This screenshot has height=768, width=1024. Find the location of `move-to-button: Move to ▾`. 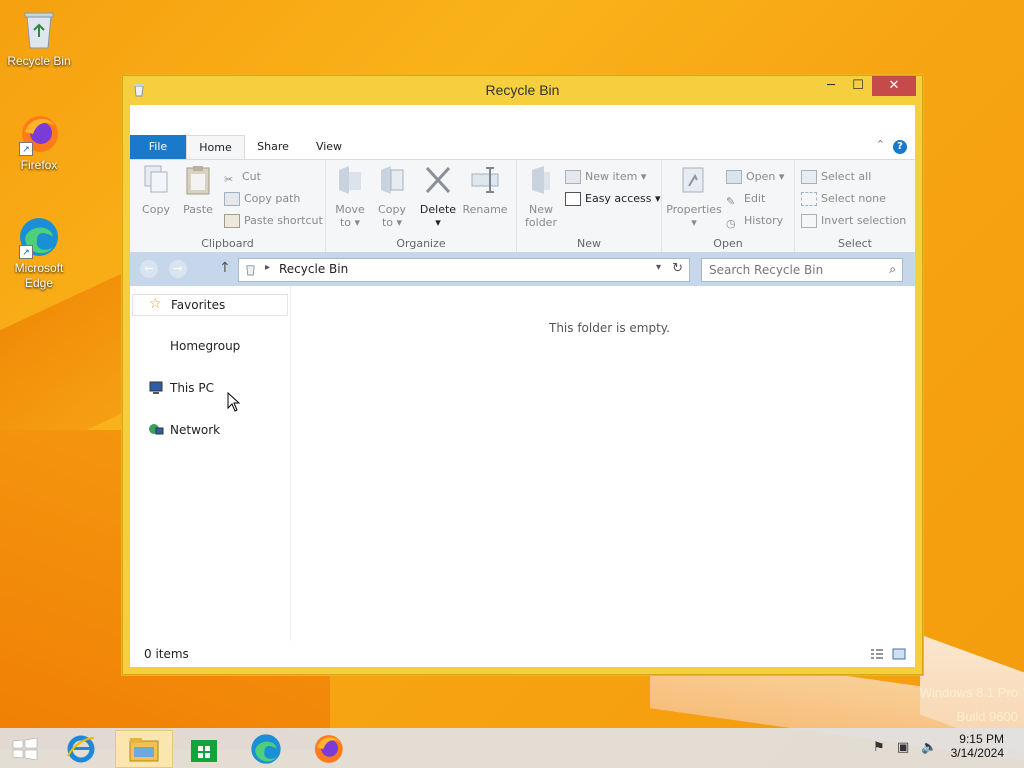

move-to-button: Move to ▾ is located at coordinates (350, 196).